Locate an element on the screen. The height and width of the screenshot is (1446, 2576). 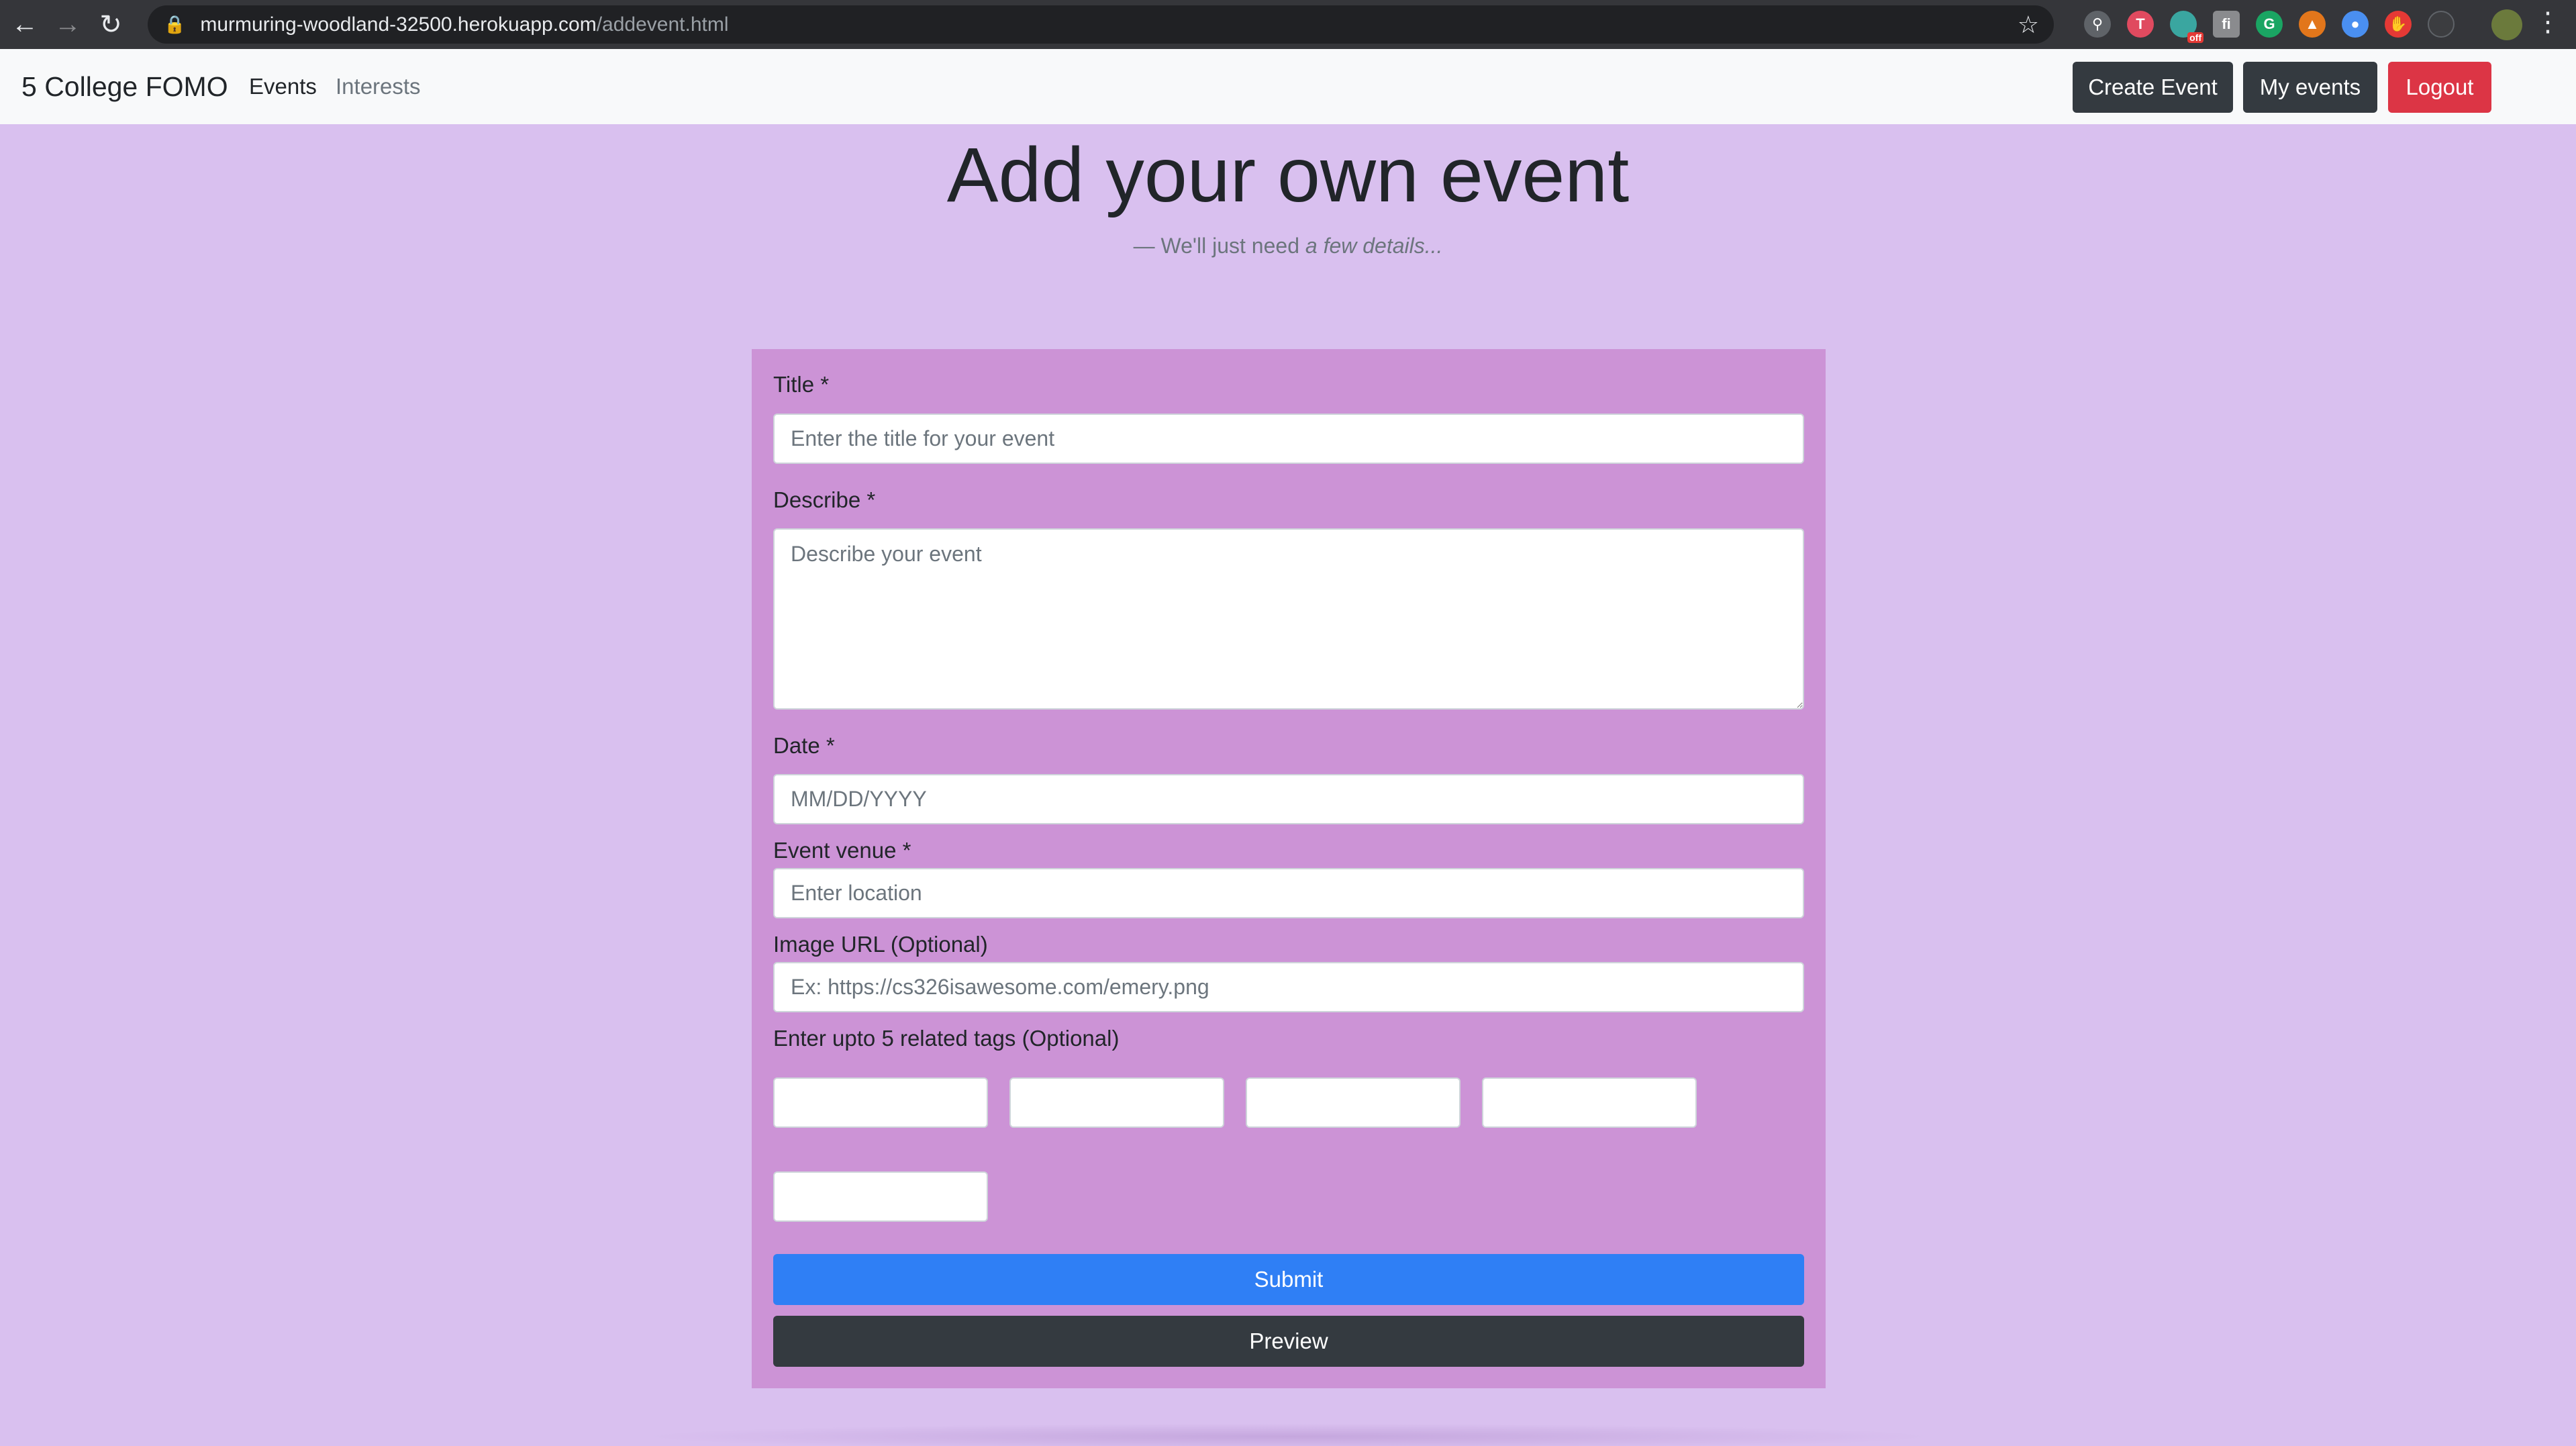
bookmark-star-icon: ☆ is located at coordinates (2028, 25).